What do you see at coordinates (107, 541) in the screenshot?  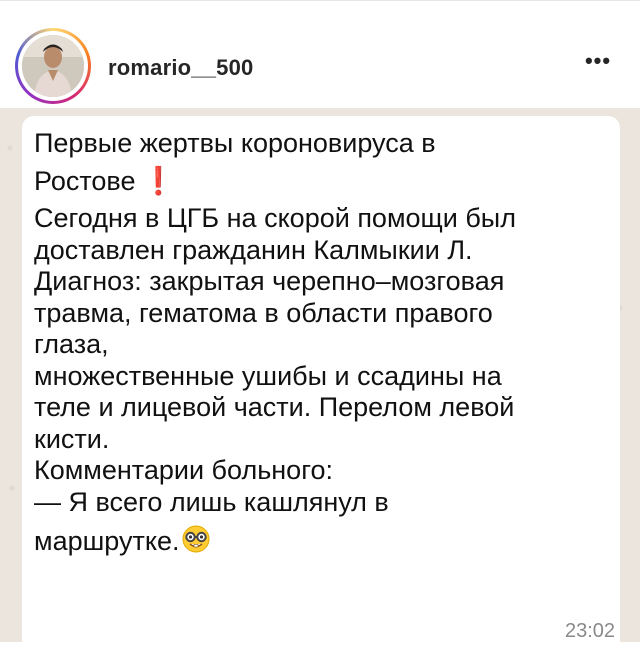 I see `message-line-text: маршрутке.` at bounding box center [107, 541].